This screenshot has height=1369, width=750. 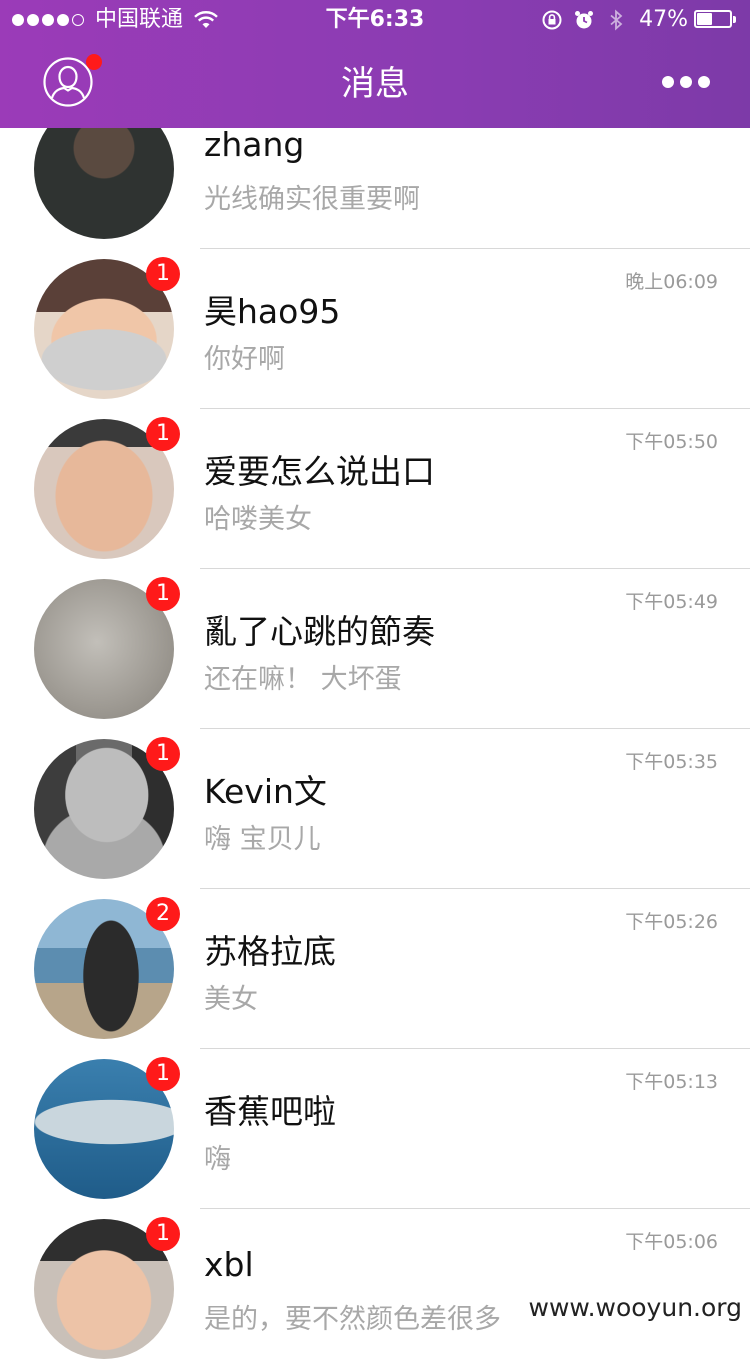 I want to click on message-row: 1 晚上06:09 昊hao95 你好啊, so click(x=375, y=329).